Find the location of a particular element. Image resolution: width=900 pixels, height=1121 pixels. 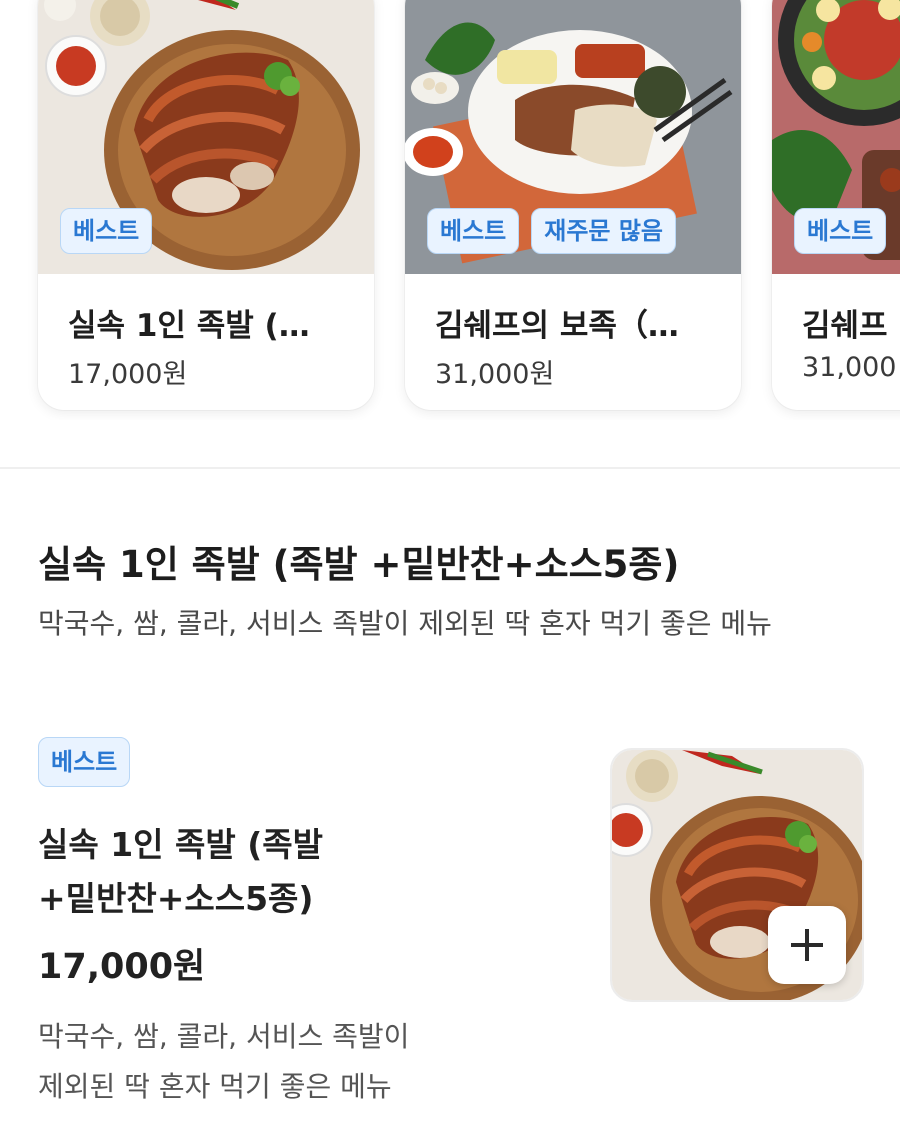

plus-icon is located at coordinates (807, 945).